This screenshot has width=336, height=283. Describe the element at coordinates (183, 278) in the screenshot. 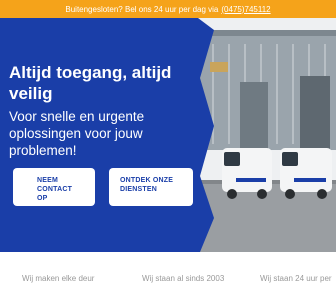

I see `feature-text: Wij staan al sinds 2003` at that location.